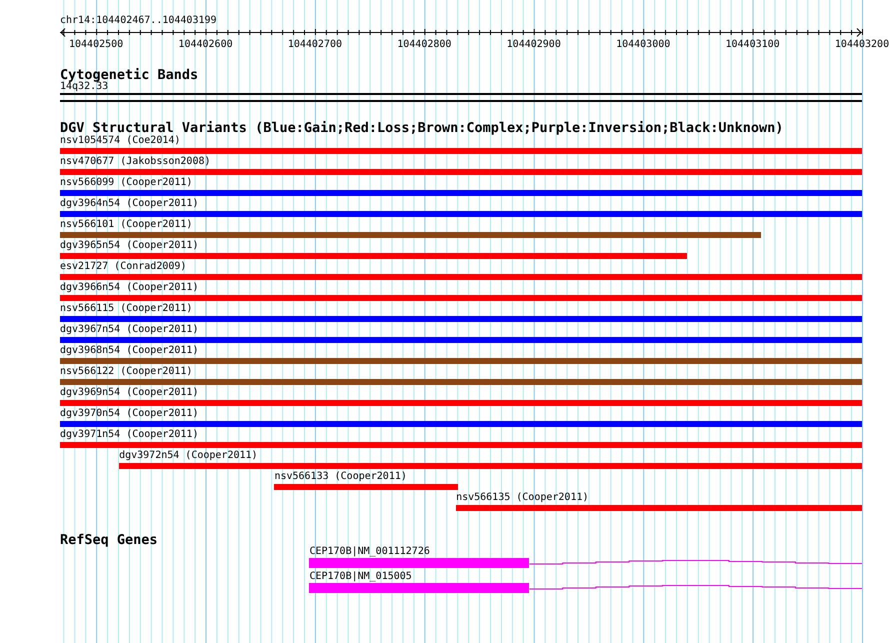 The image size is (890, 643). I want to click on variant-label: dgv3972n54 (Cooper2011), so click(188, 455).